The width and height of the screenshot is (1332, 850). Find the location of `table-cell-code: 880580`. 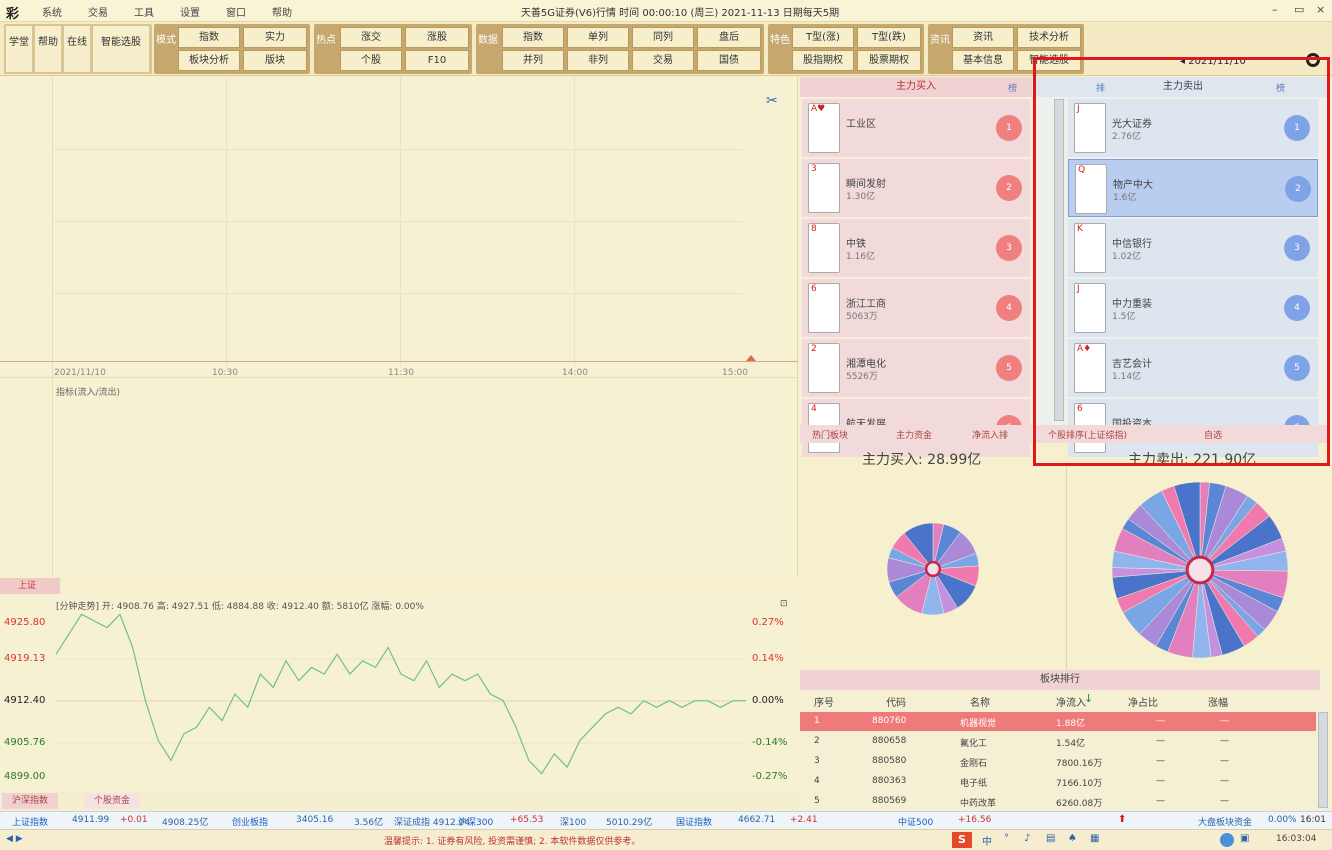

table-cell-code: 880580 is located at coordinates (889, 761).